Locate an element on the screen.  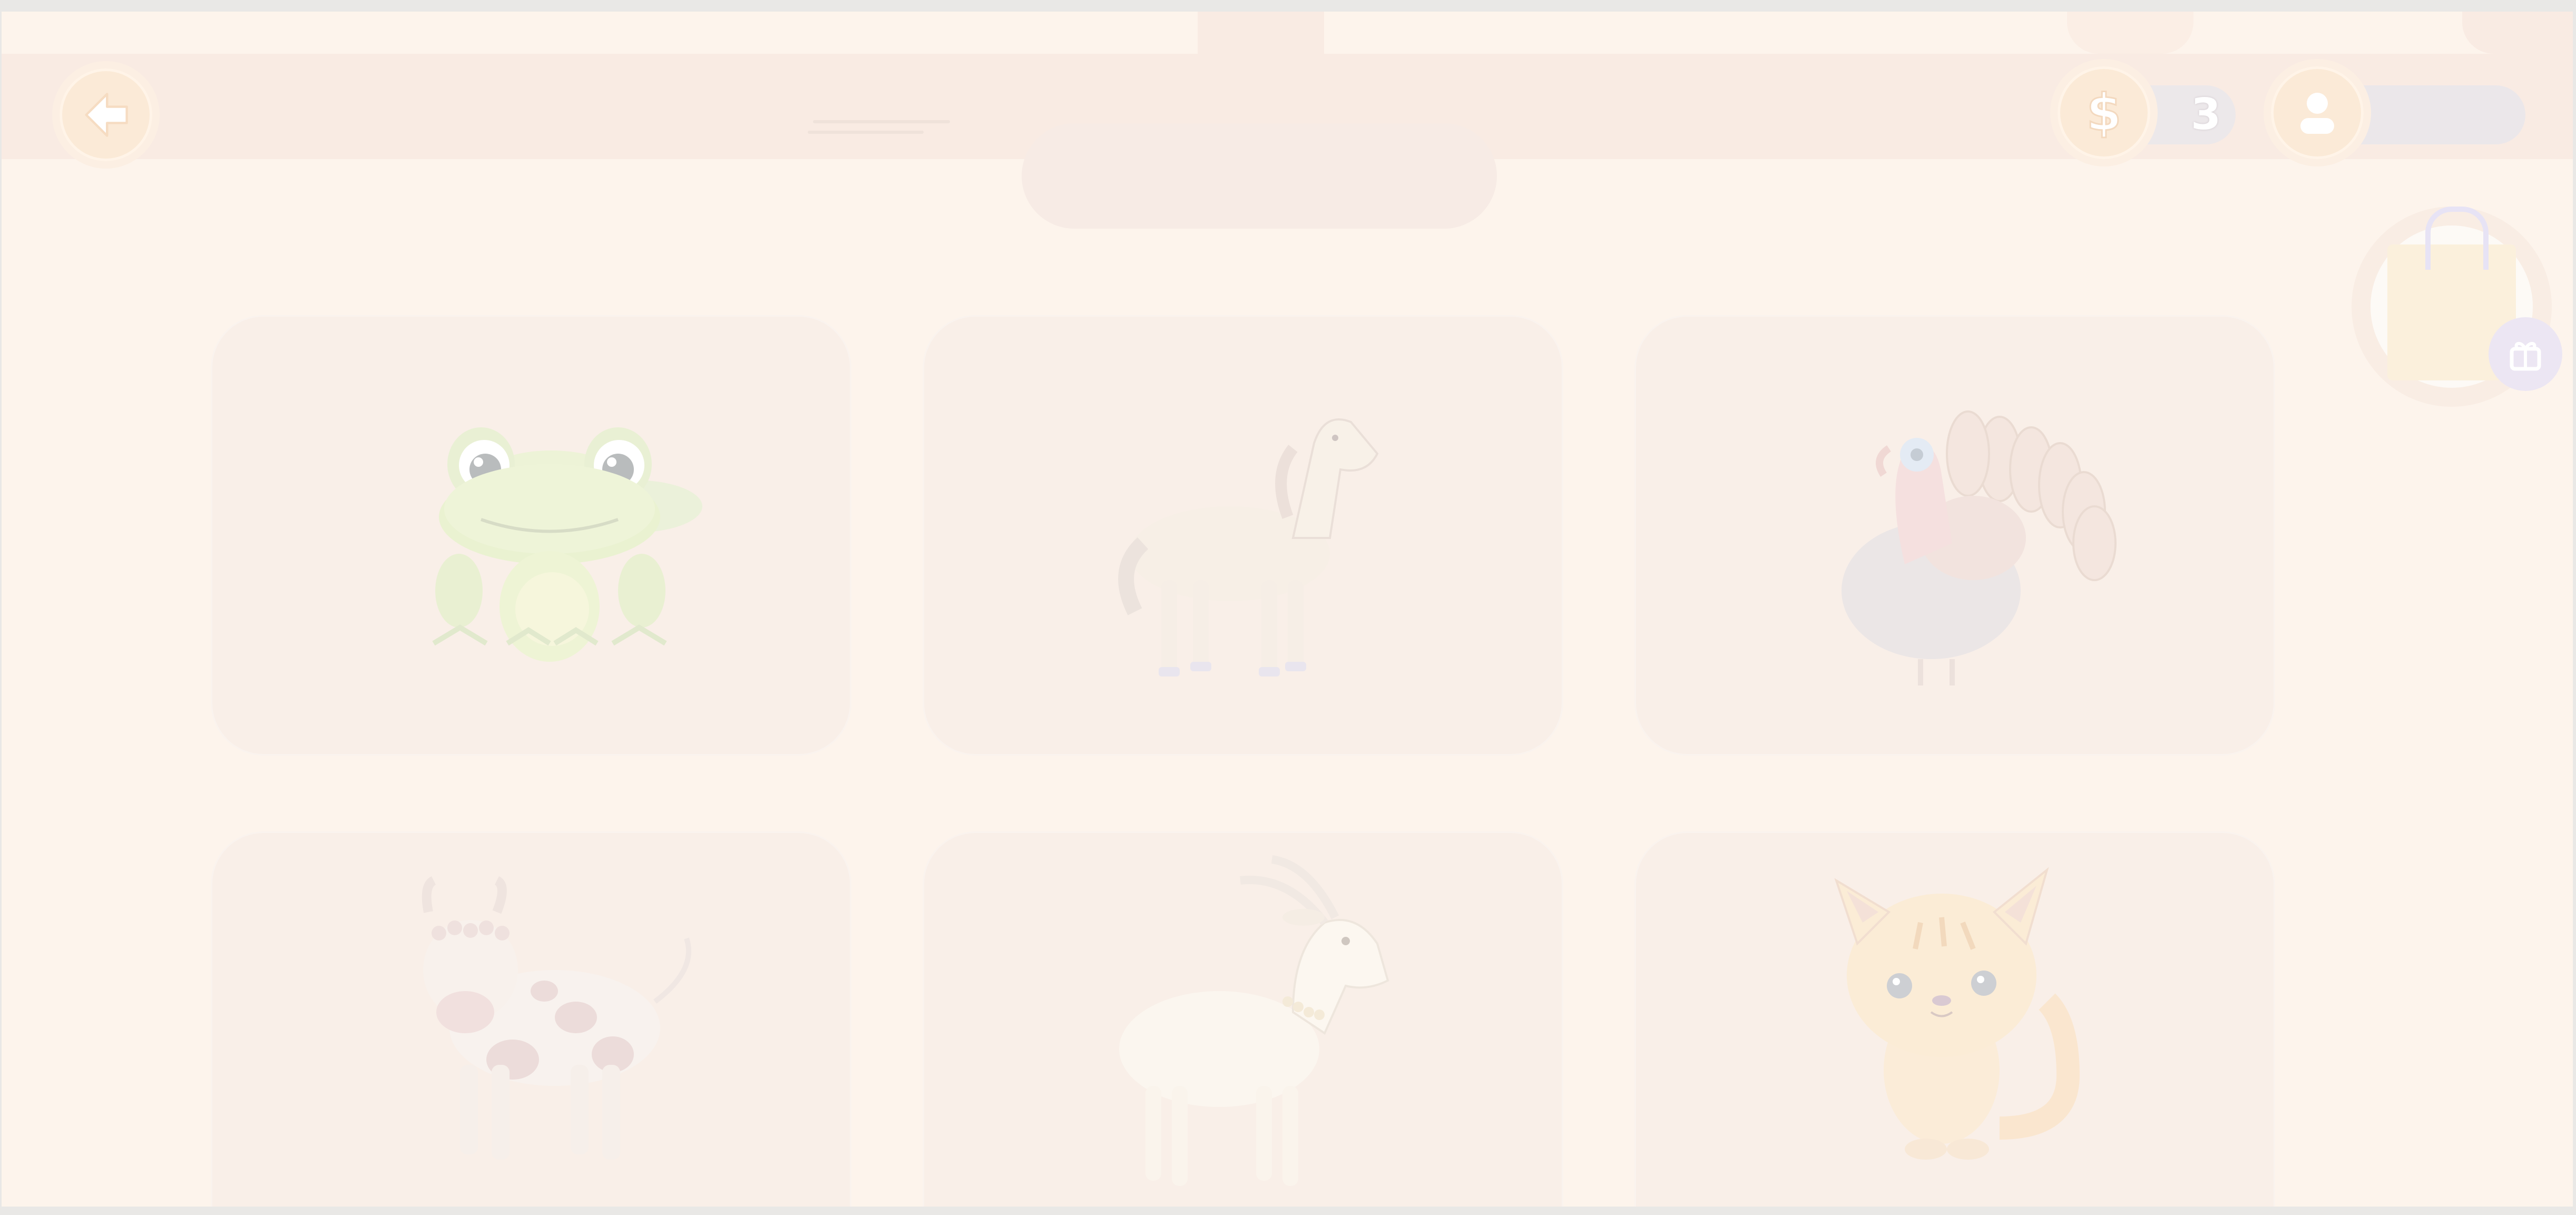
profile-button is located at coordinates (2317, 112).